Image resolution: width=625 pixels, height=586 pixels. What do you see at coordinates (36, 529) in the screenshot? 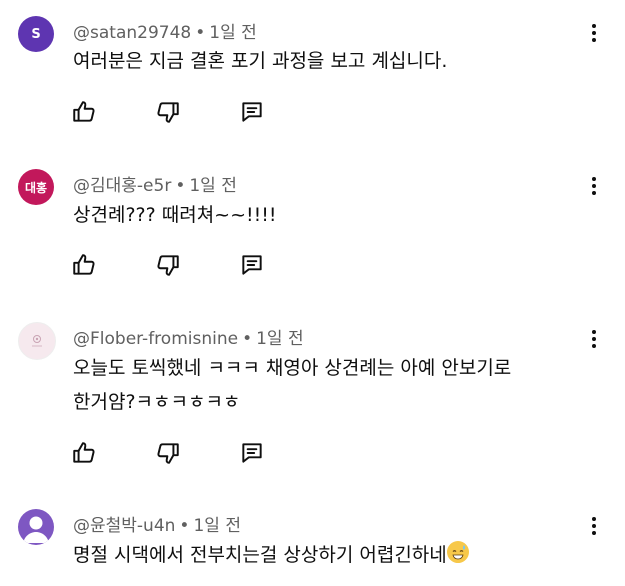
I see `default-user-icon` at bounding box center [36, 529].